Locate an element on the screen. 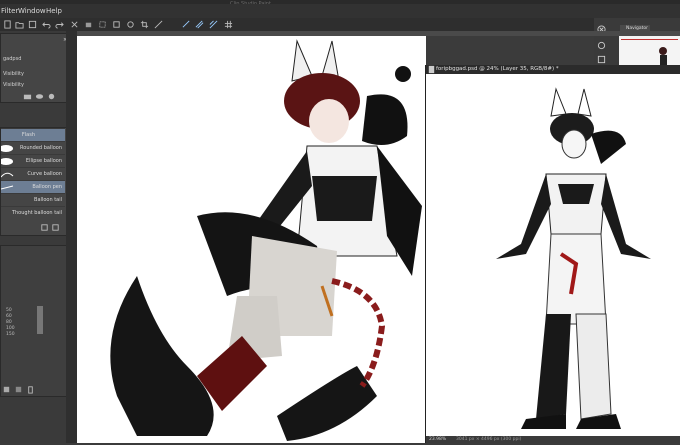 This screenshot has height=445, width=680. transform-icon is located at coordinates (102, 24).